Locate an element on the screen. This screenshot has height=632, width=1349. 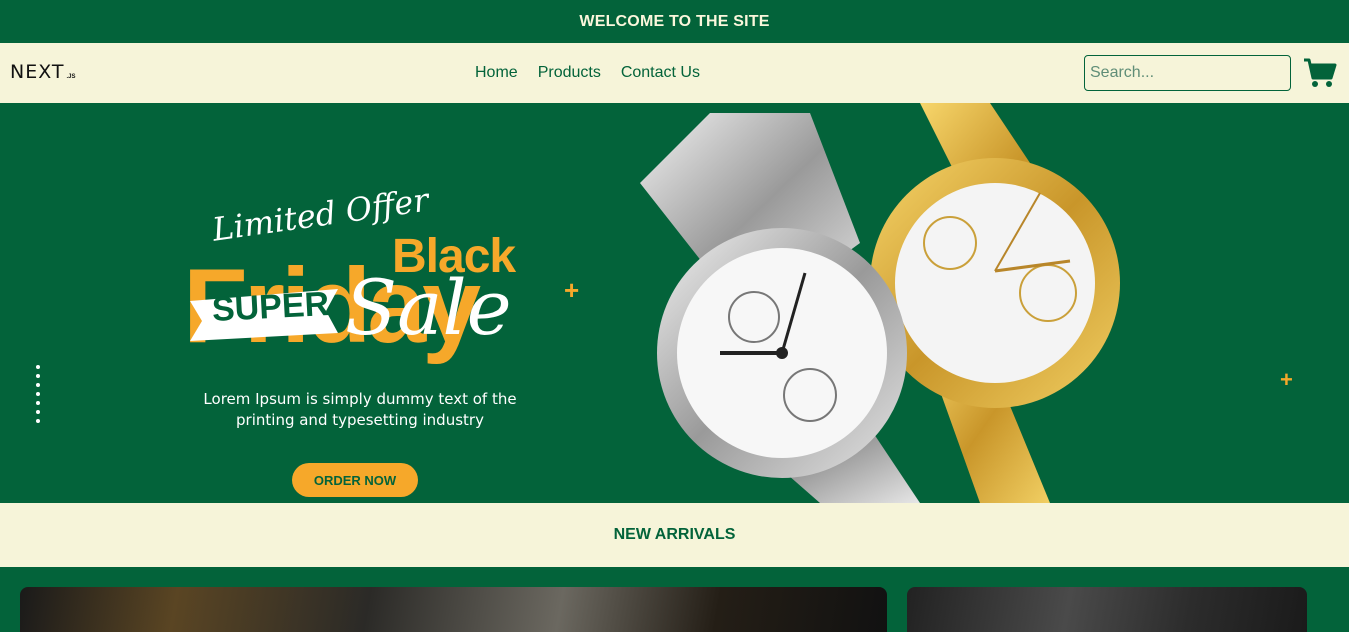
navbar: NEXT .JS Home Products Contact Us is located at coordinates (674, 73).